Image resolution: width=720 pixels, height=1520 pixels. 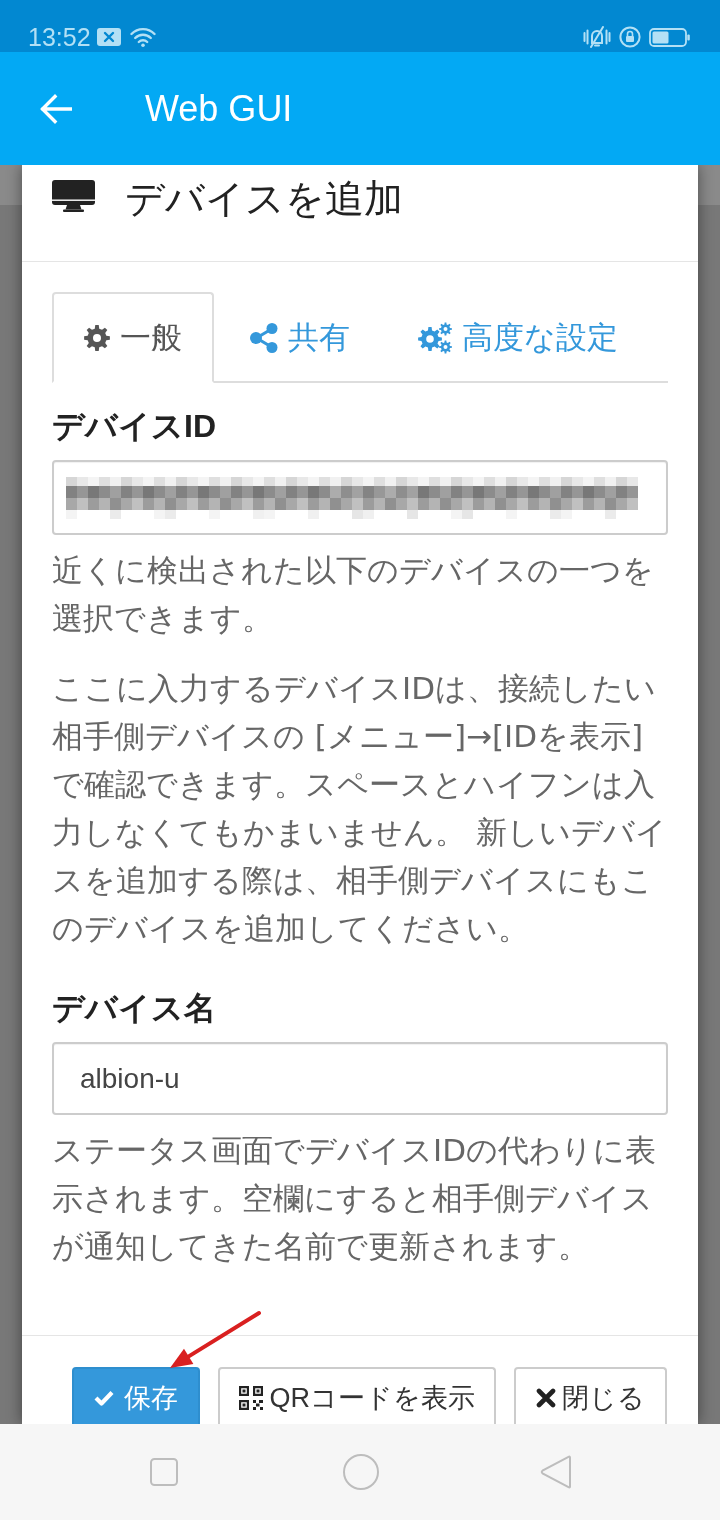 I want to click on status-time: 13:52, so click(x=59, y=37).